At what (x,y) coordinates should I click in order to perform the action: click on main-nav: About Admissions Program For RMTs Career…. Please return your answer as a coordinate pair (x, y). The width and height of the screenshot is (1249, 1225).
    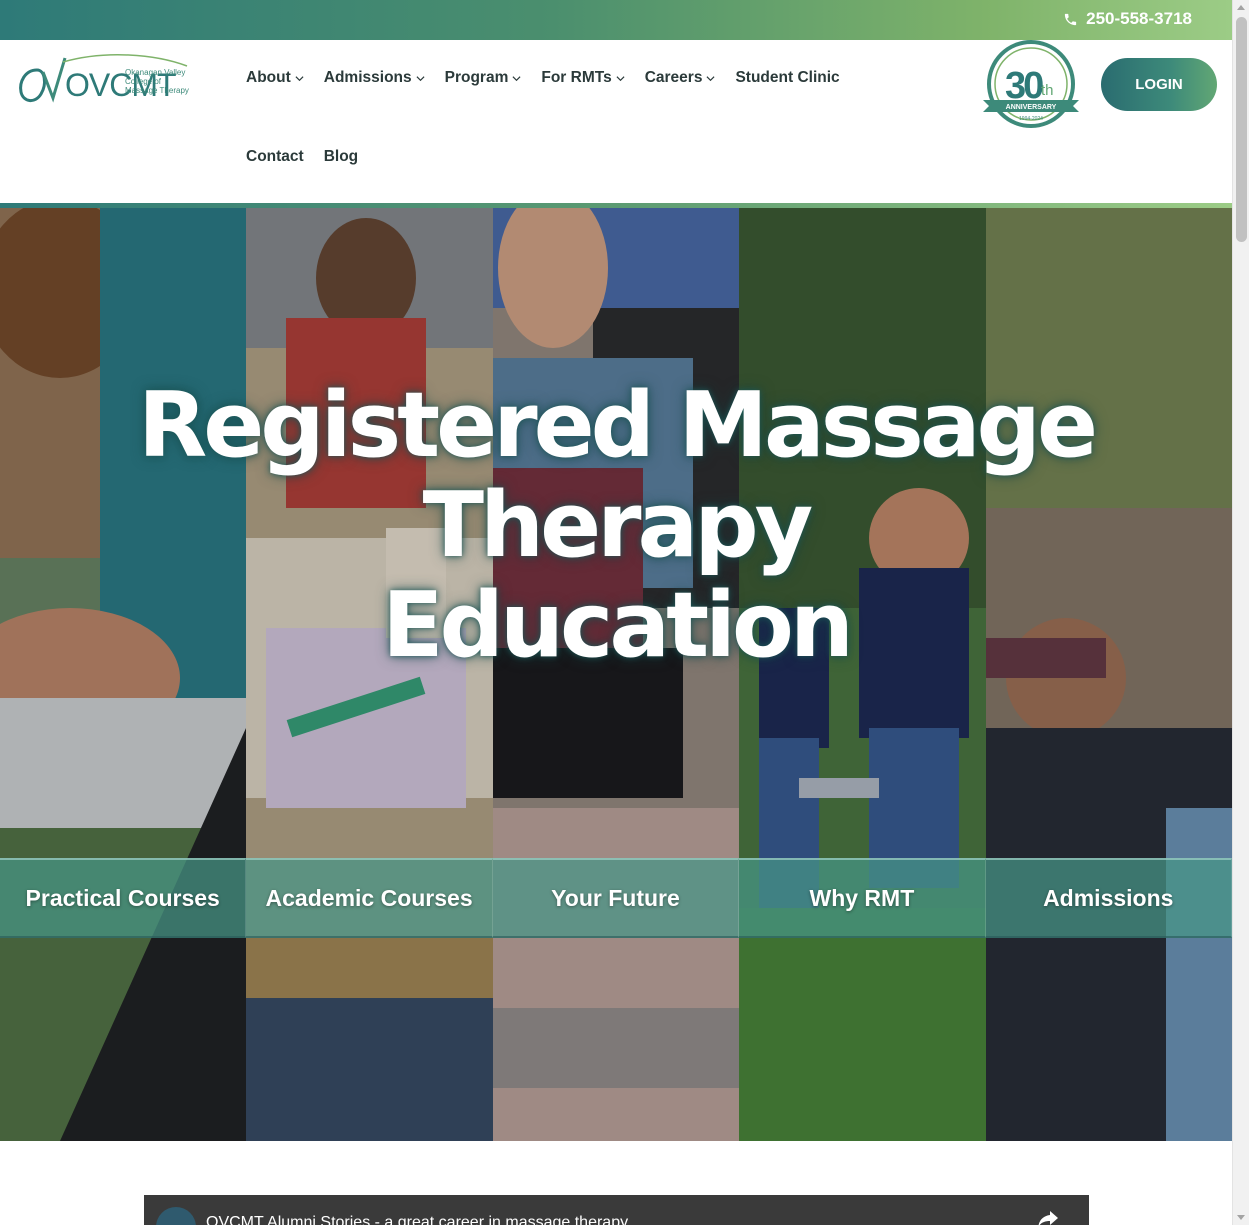
    Looking at the image, I should click on (543, 78).